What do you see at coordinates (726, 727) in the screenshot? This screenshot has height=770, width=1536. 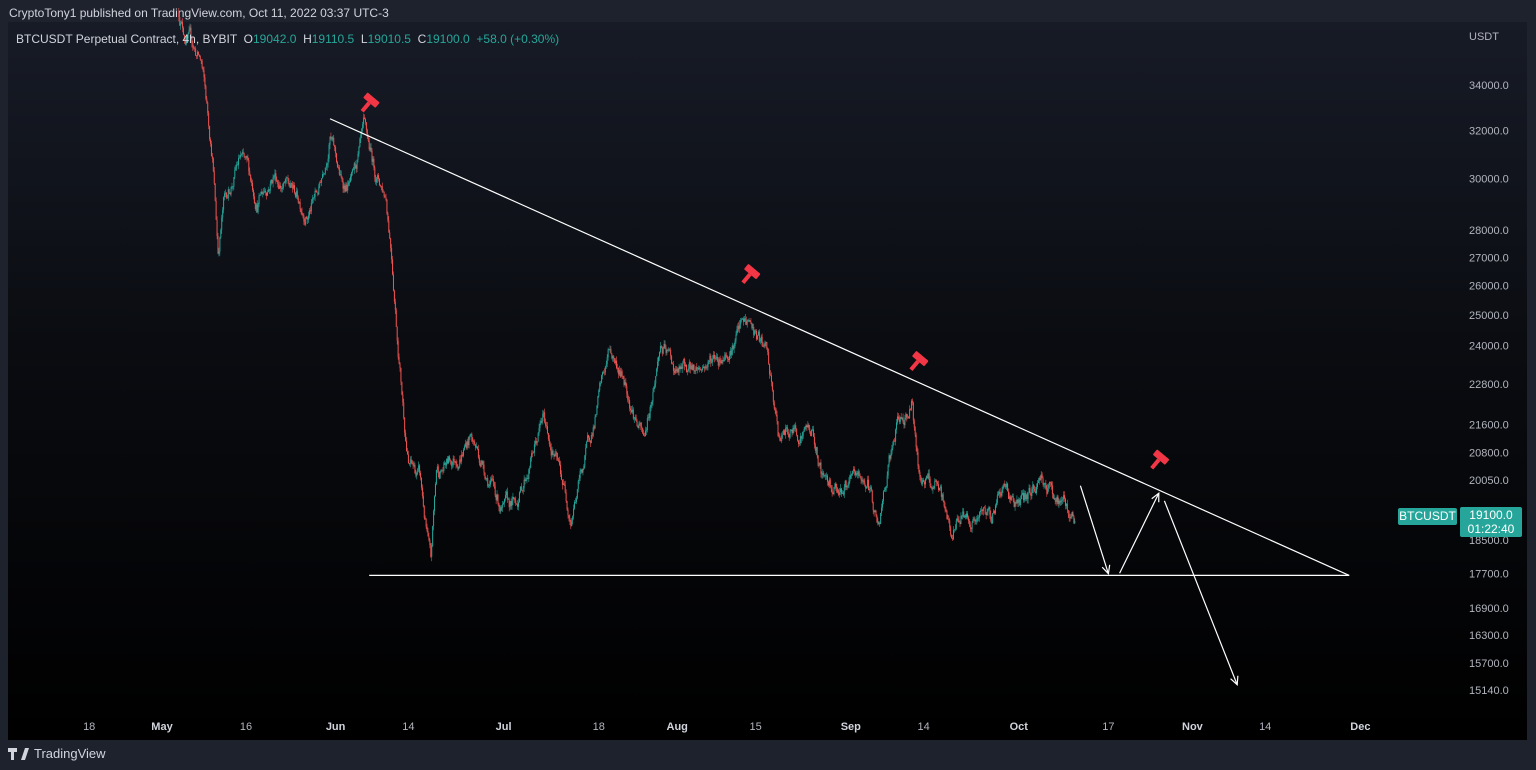 I see `time-axis-ticks: 18 May 16 Jun 14 Jul 18 Aug 15 Sep 14 Oct 17 Nov 14 Dec` at bounding box center [726, 727].